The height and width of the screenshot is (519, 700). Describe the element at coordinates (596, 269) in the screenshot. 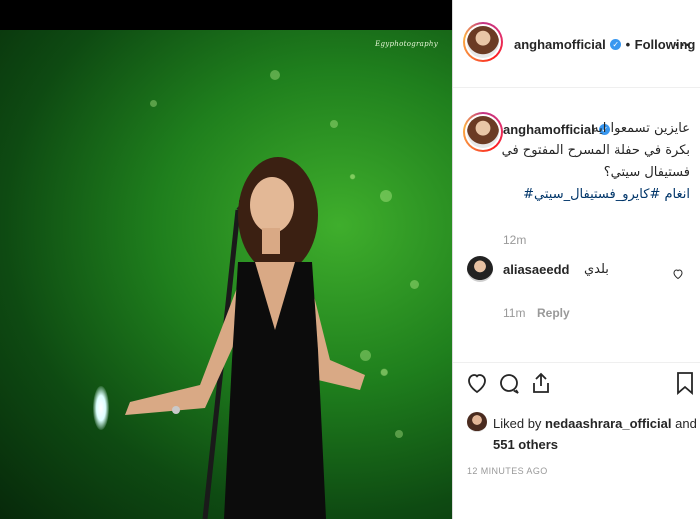

I see `comment-text: بلدي` at that location.